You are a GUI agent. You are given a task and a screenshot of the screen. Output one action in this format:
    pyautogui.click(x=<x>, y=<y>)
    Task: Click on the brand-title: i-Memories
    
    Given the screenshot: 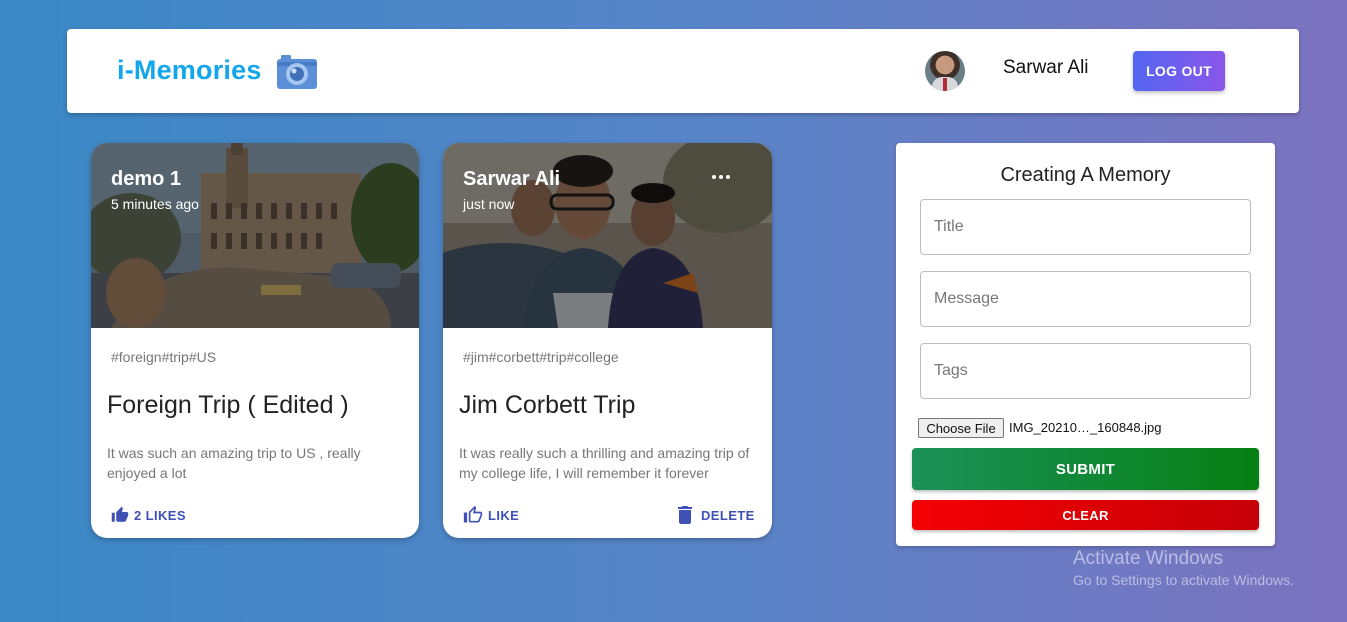 What is the action you would take?
    pyautogui.click(x=189, y=70)
    